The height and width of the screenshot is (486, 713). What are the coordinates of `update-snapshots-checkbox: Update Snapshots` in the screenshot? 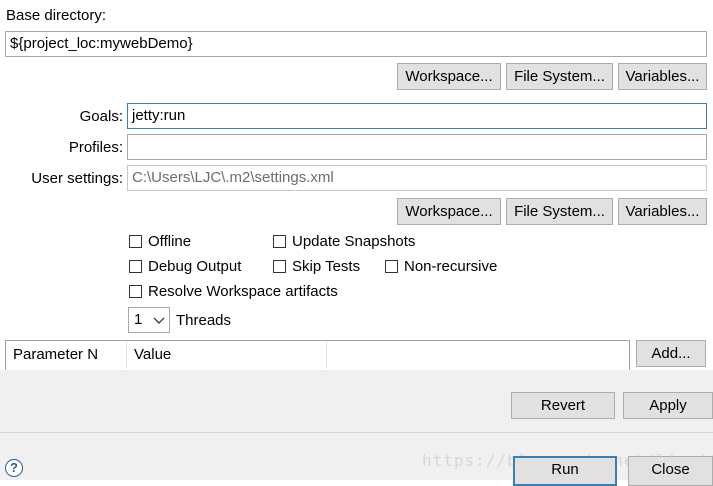 It's located at (344, 241).